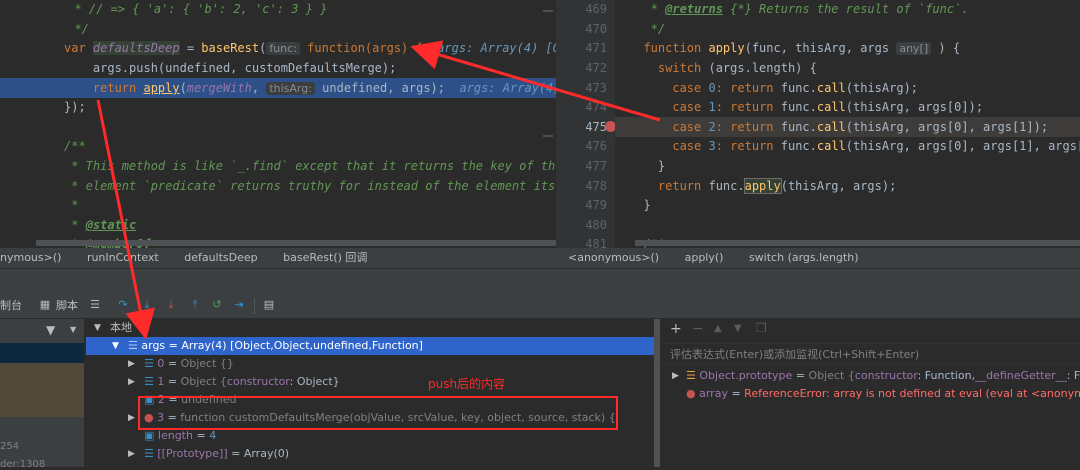 The image size is (1080, 470). I want to click on type-hint: any[], so click(914, 48).